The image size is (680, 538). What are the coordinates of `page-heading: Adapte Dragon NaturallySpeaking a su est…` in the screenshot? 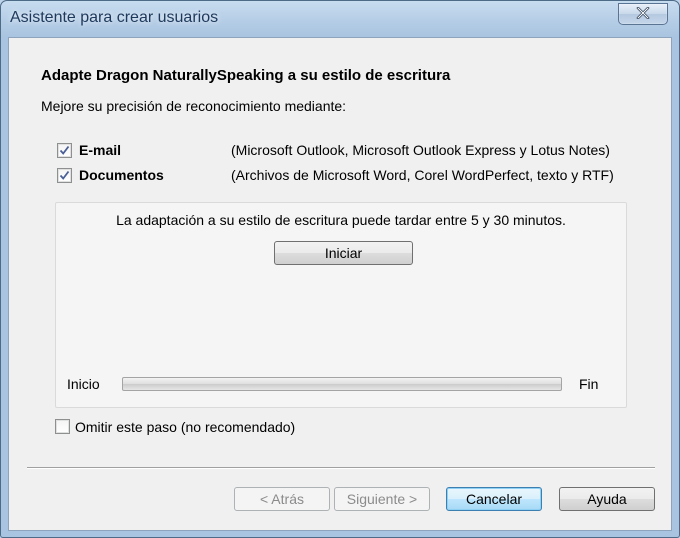 It's located at (246, 75).